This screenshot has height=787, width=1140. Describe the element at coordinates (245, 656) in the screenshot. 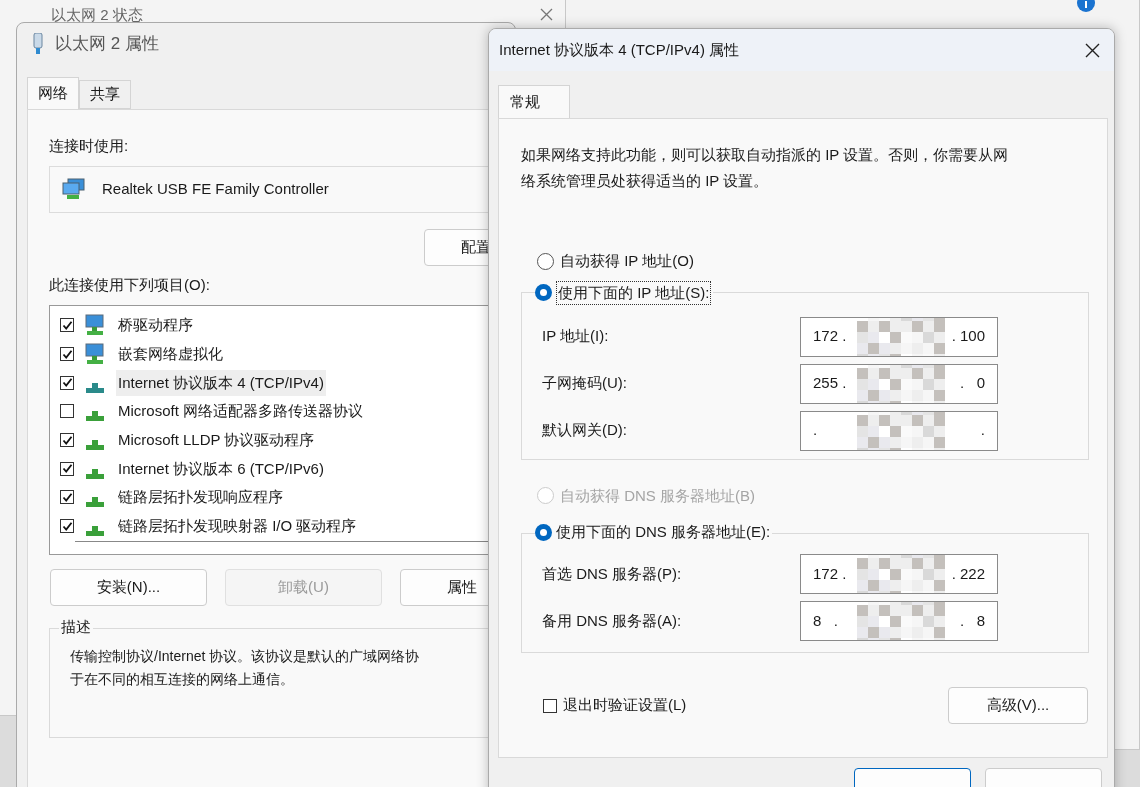

I see `description-text: 传输控制协议/Internet 协议。该协议是默认的广域网络协` at that location.